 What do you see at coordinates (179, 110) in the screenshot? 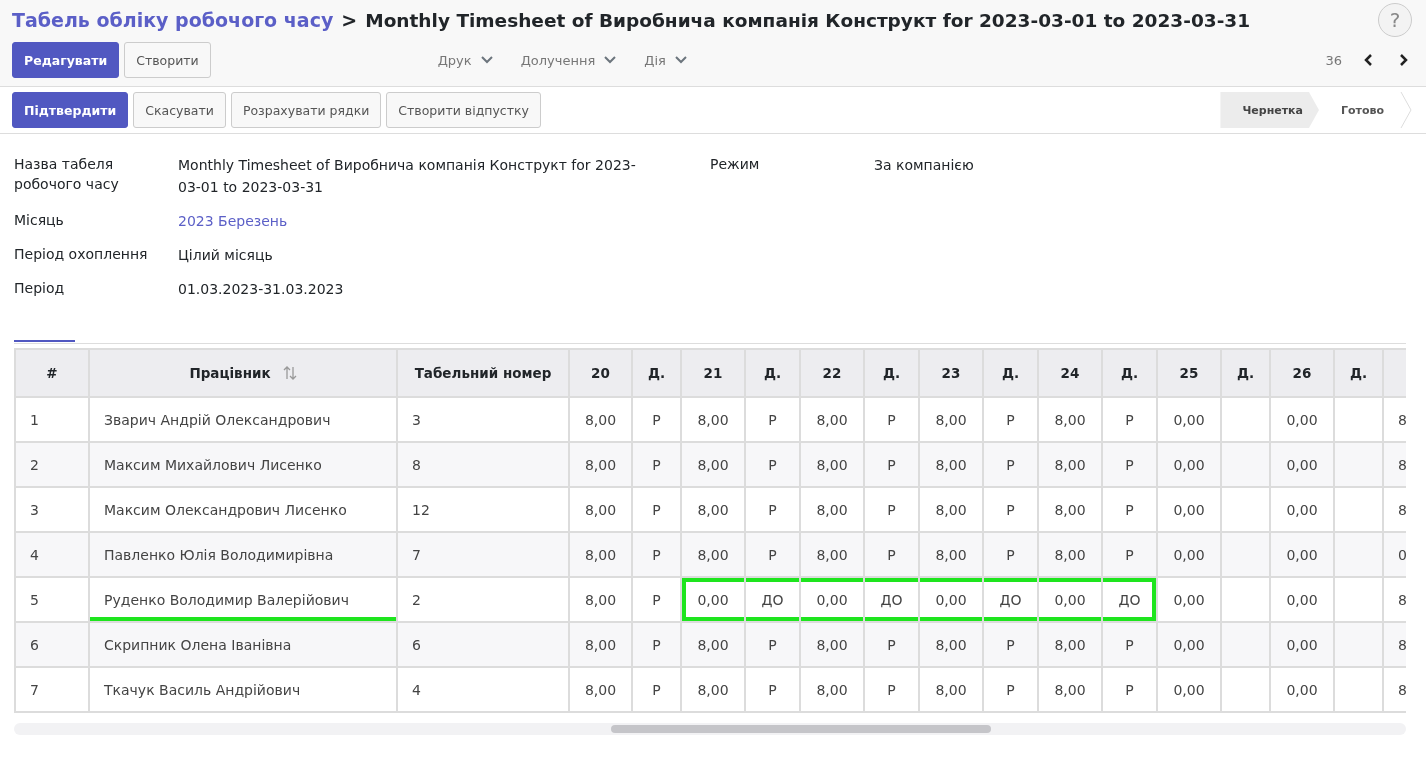
I see `action-button: Скасувати` at bounding box center [179, 110].